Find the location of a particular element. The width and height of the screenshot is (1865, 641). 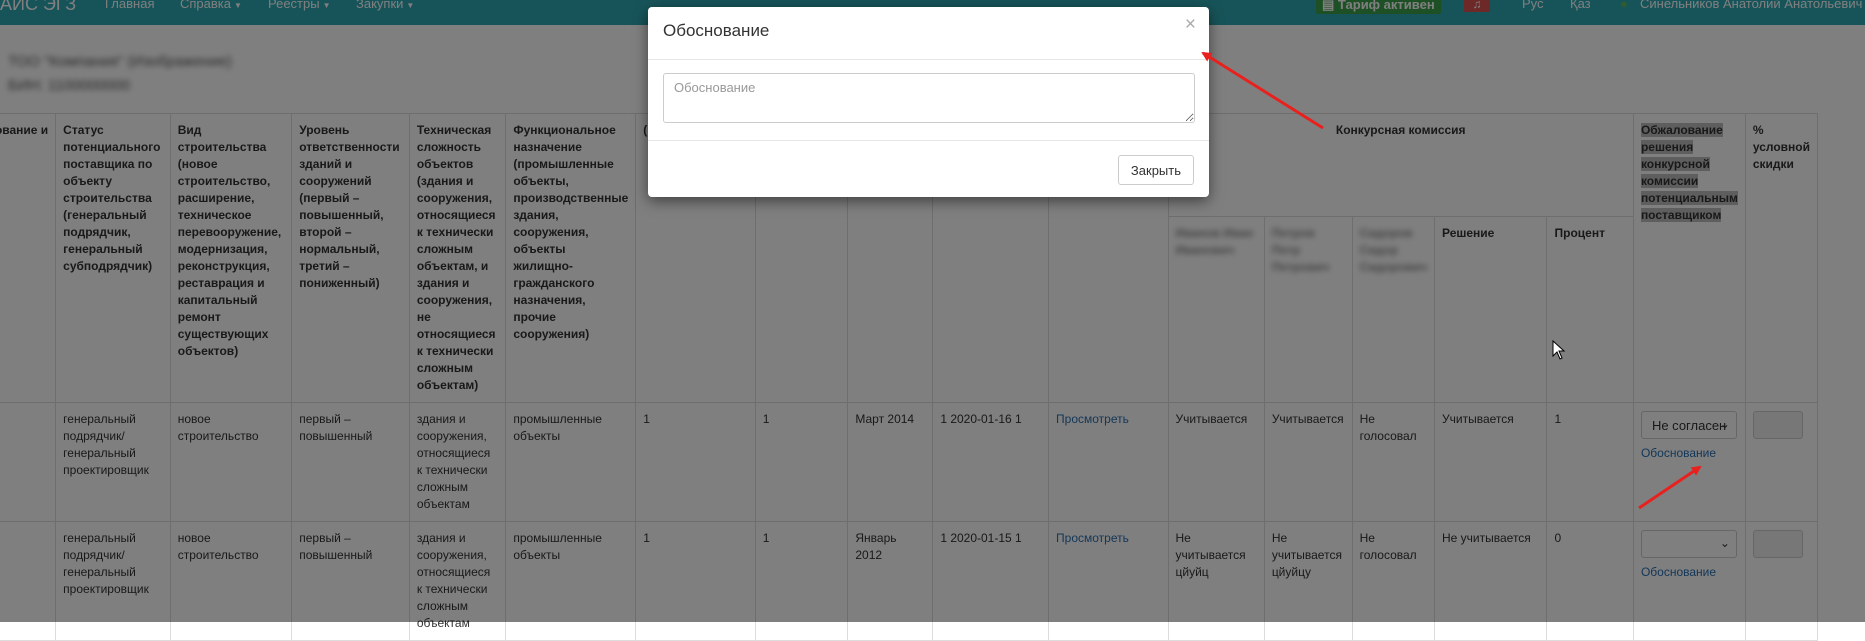

arrow-to-justification-link is located at coordinates (1670, 487).